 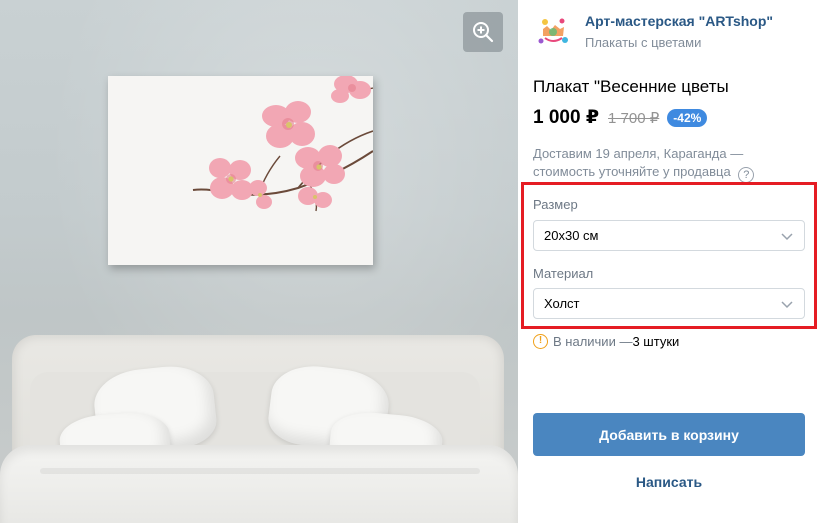 What do you see at coordinates (746, 175) in the screenshot?
I see `question-icon: ?` at bounding box center [746, 175].